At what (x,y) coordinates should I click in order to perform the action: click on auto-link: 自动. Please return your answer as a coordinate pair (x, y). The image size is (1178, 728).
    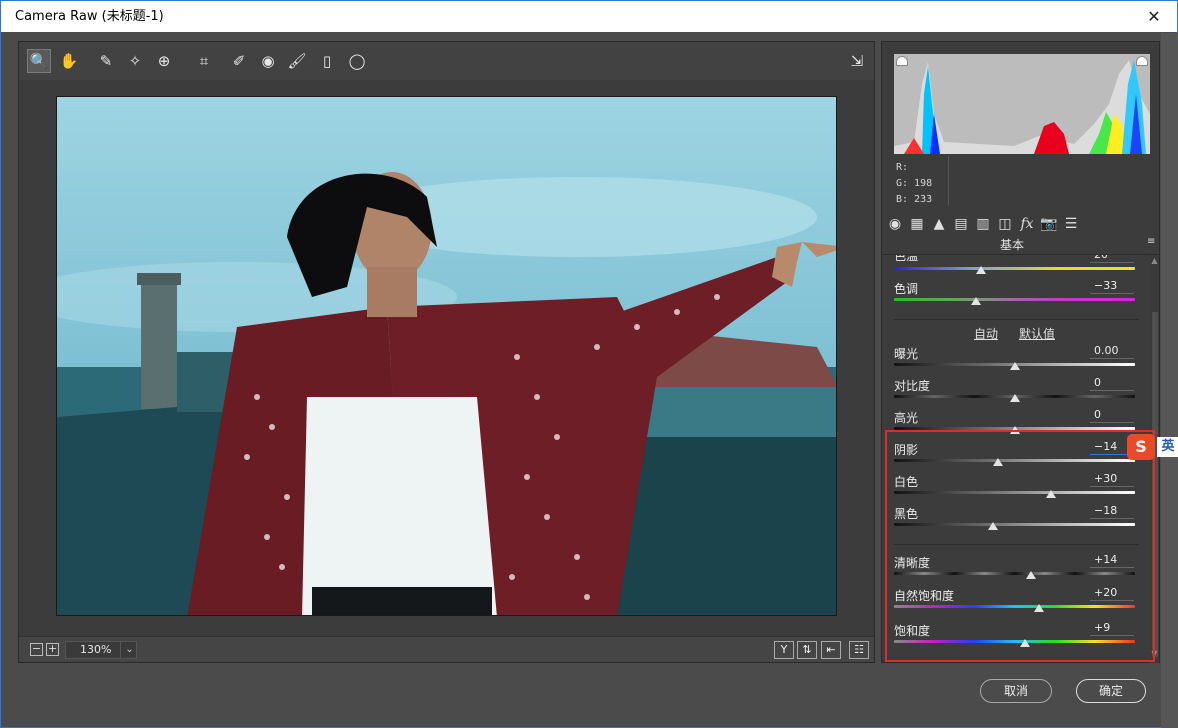
    Looking at the image, I should click on (986, 333).